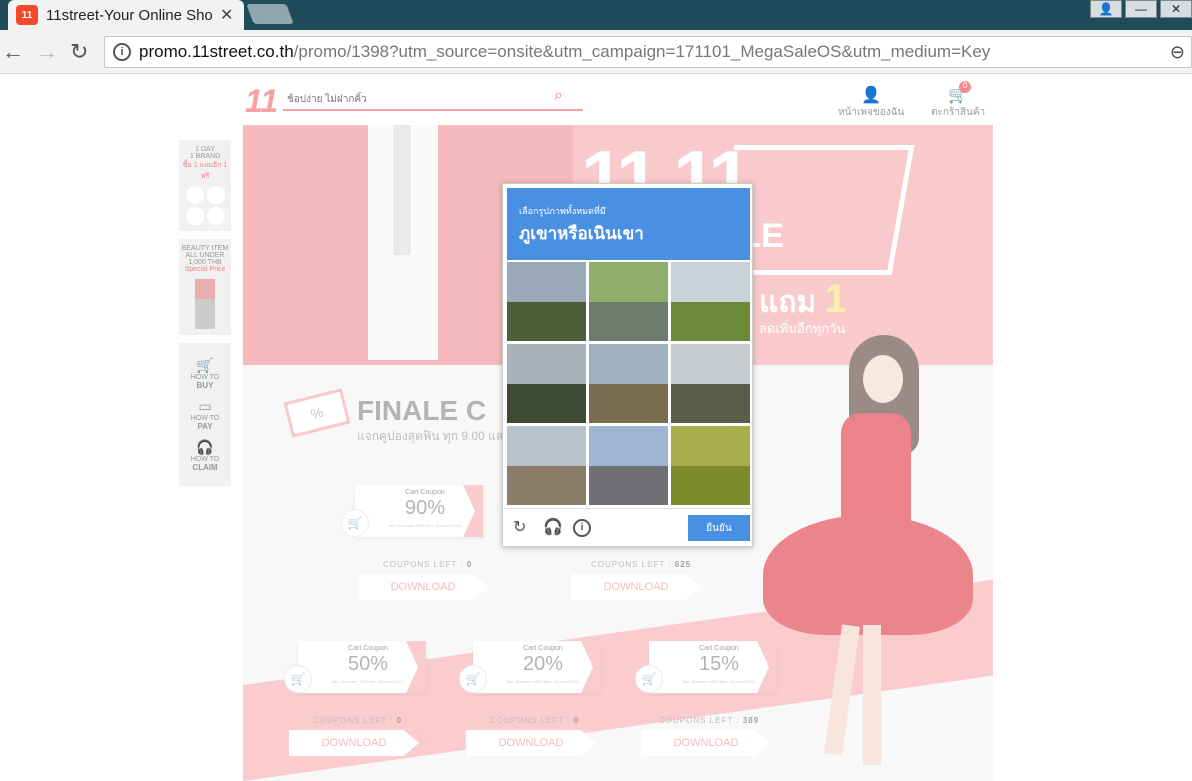  Describe the element at coordinates (205, 304) in the screenshot. I see `lipstick-image` at that location.